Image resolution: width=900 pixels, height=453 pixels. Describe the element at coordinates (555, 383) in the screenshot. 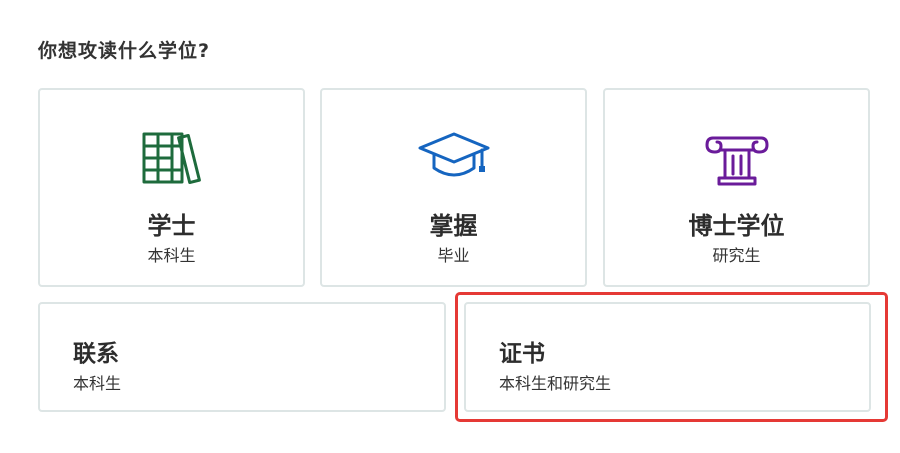

I see `degree-card-subtitle: 本科生和研究生` at that location.